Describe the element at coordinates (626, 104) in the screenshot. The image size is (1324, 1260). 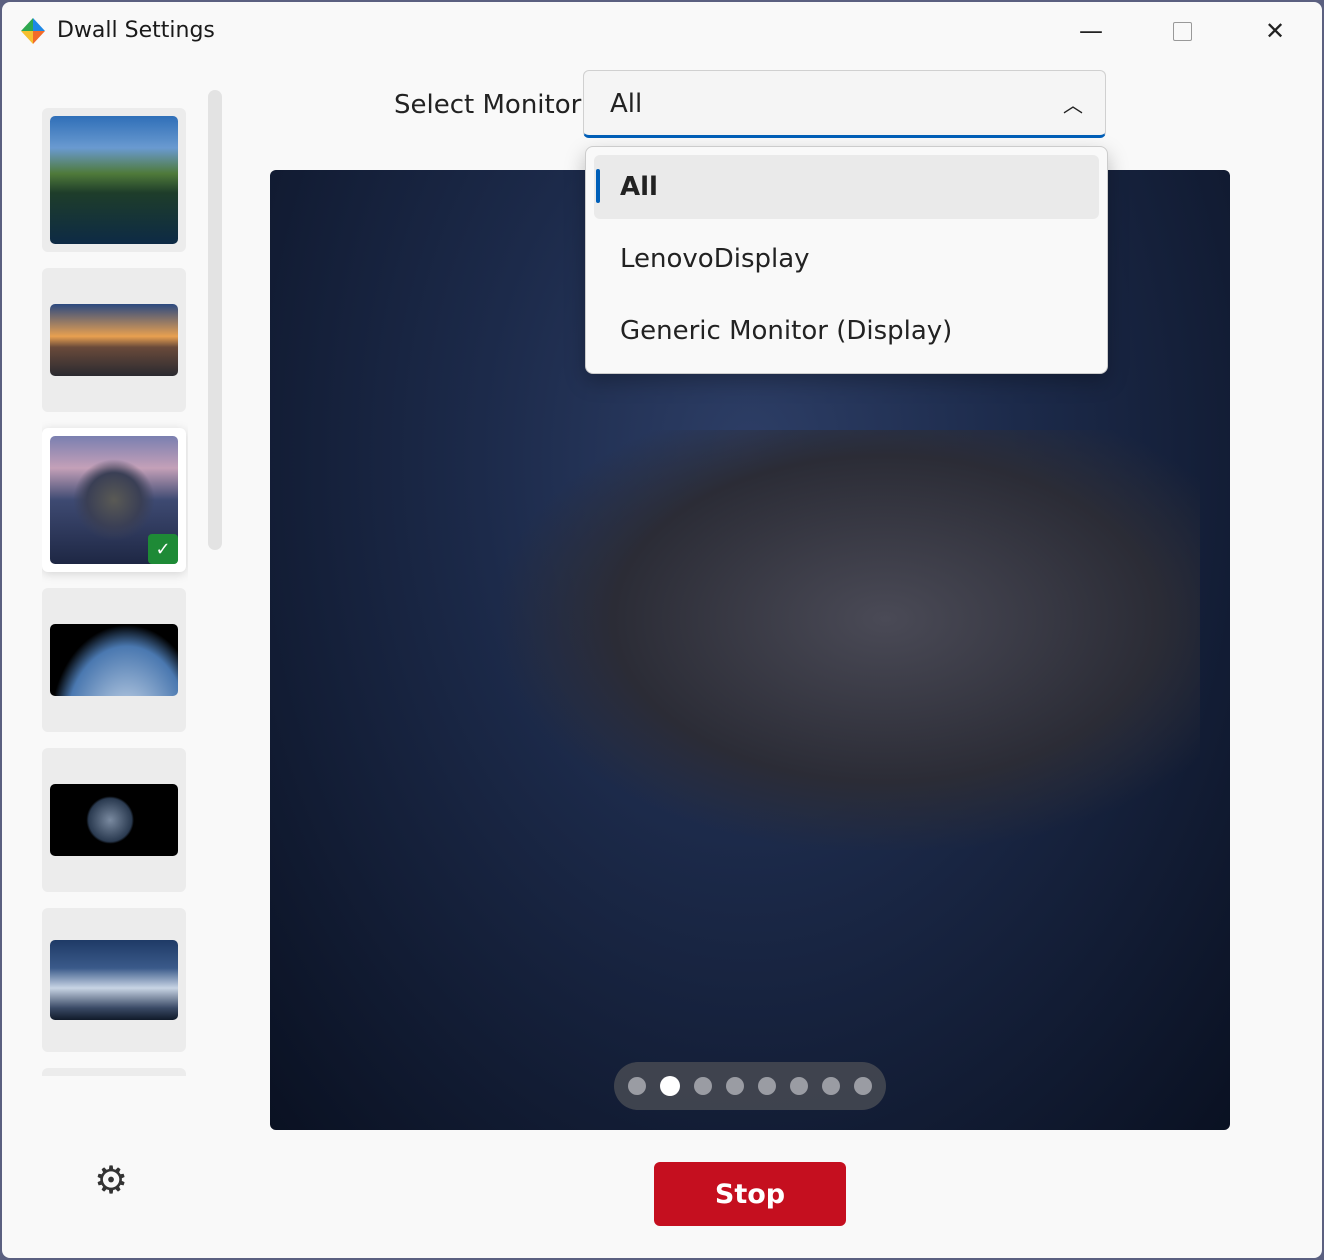
I see `monitor-dropdown-value: All` at that location.